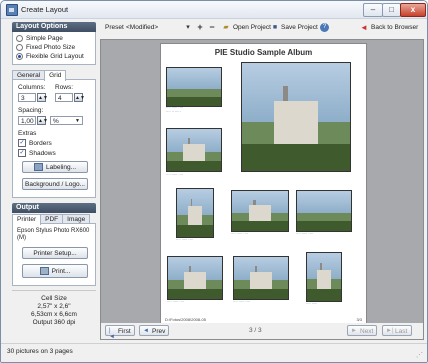 This screenshot has height=363, width=428. I want to click on help-icon: ?, so click(324, 27).